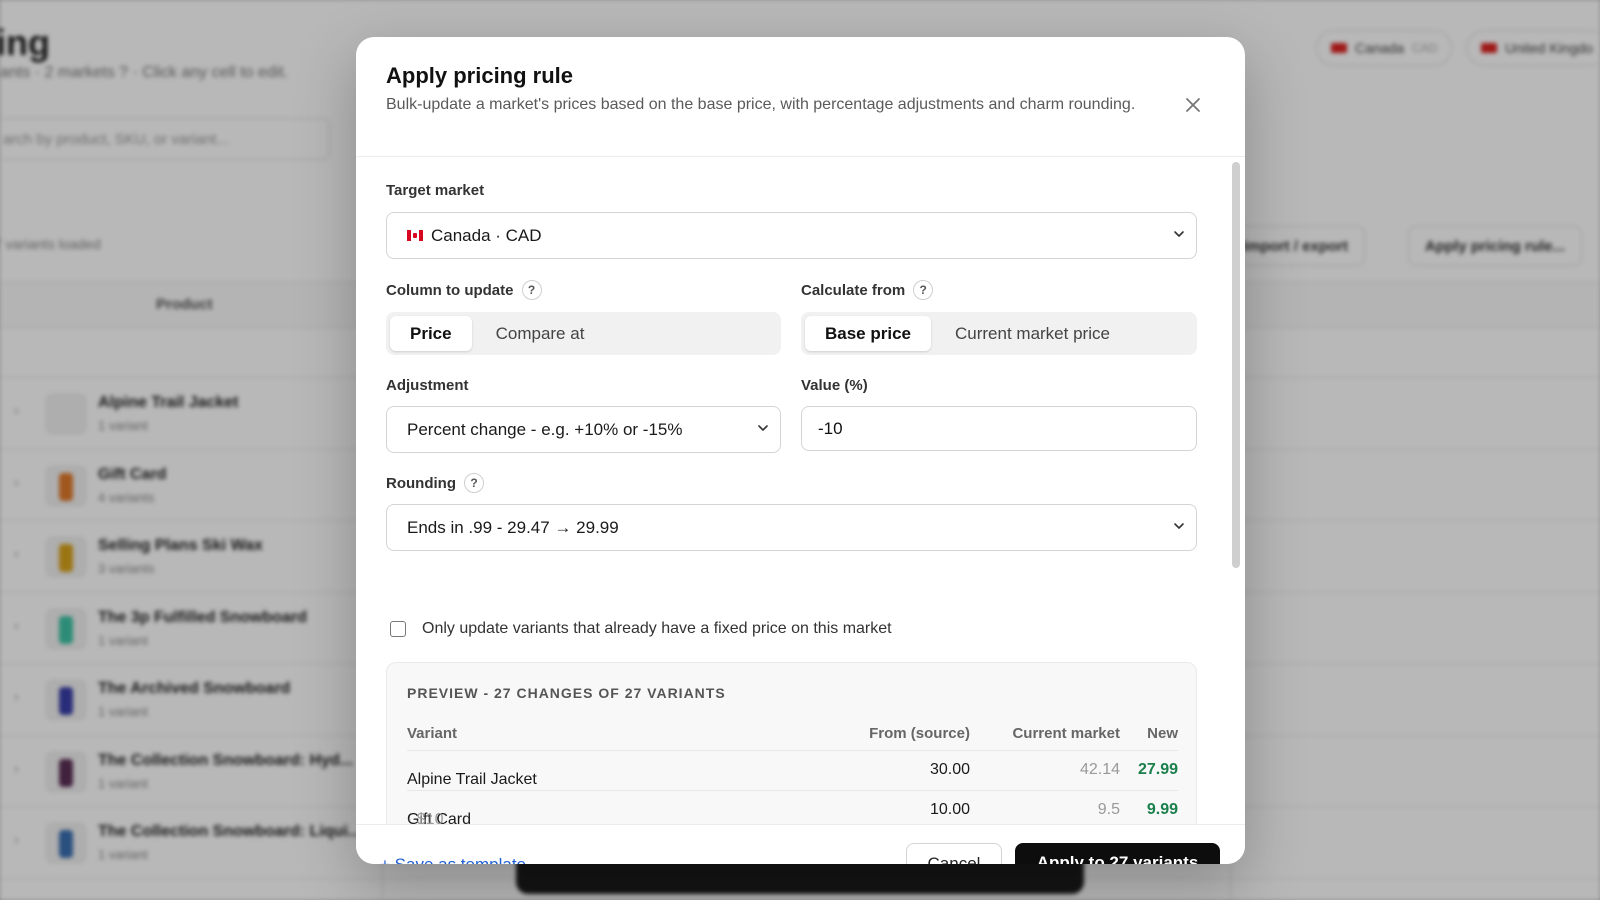 Image resolution: width=1600 pixels, height=900 pixels. I want to click on new-price: 27.99, so click(1157, 769).